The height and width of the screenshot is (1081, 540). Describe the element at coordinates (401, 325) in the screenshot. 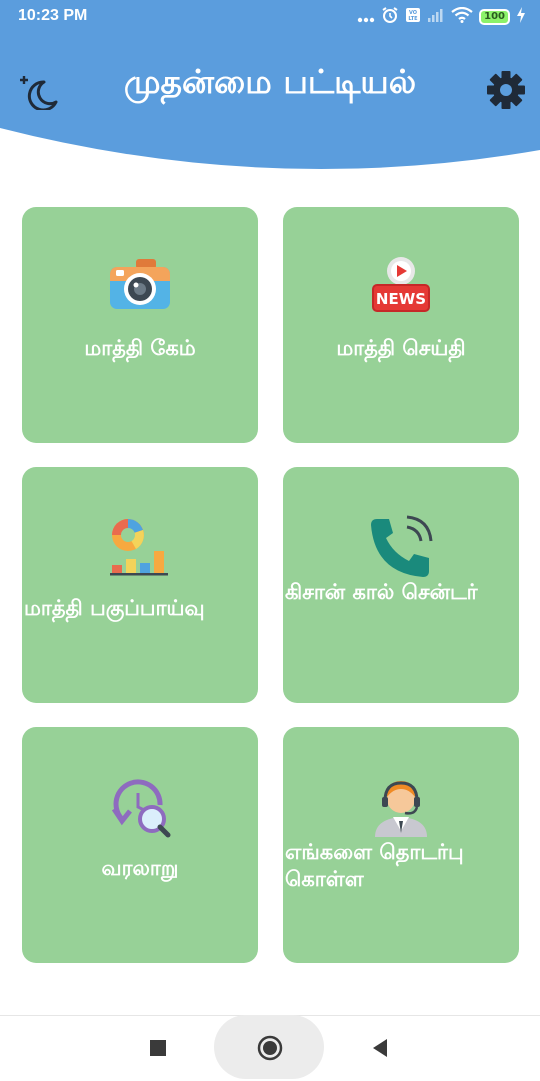

I see `card-mathi-news: NEWS மாத்தி செய்தி` at that location.